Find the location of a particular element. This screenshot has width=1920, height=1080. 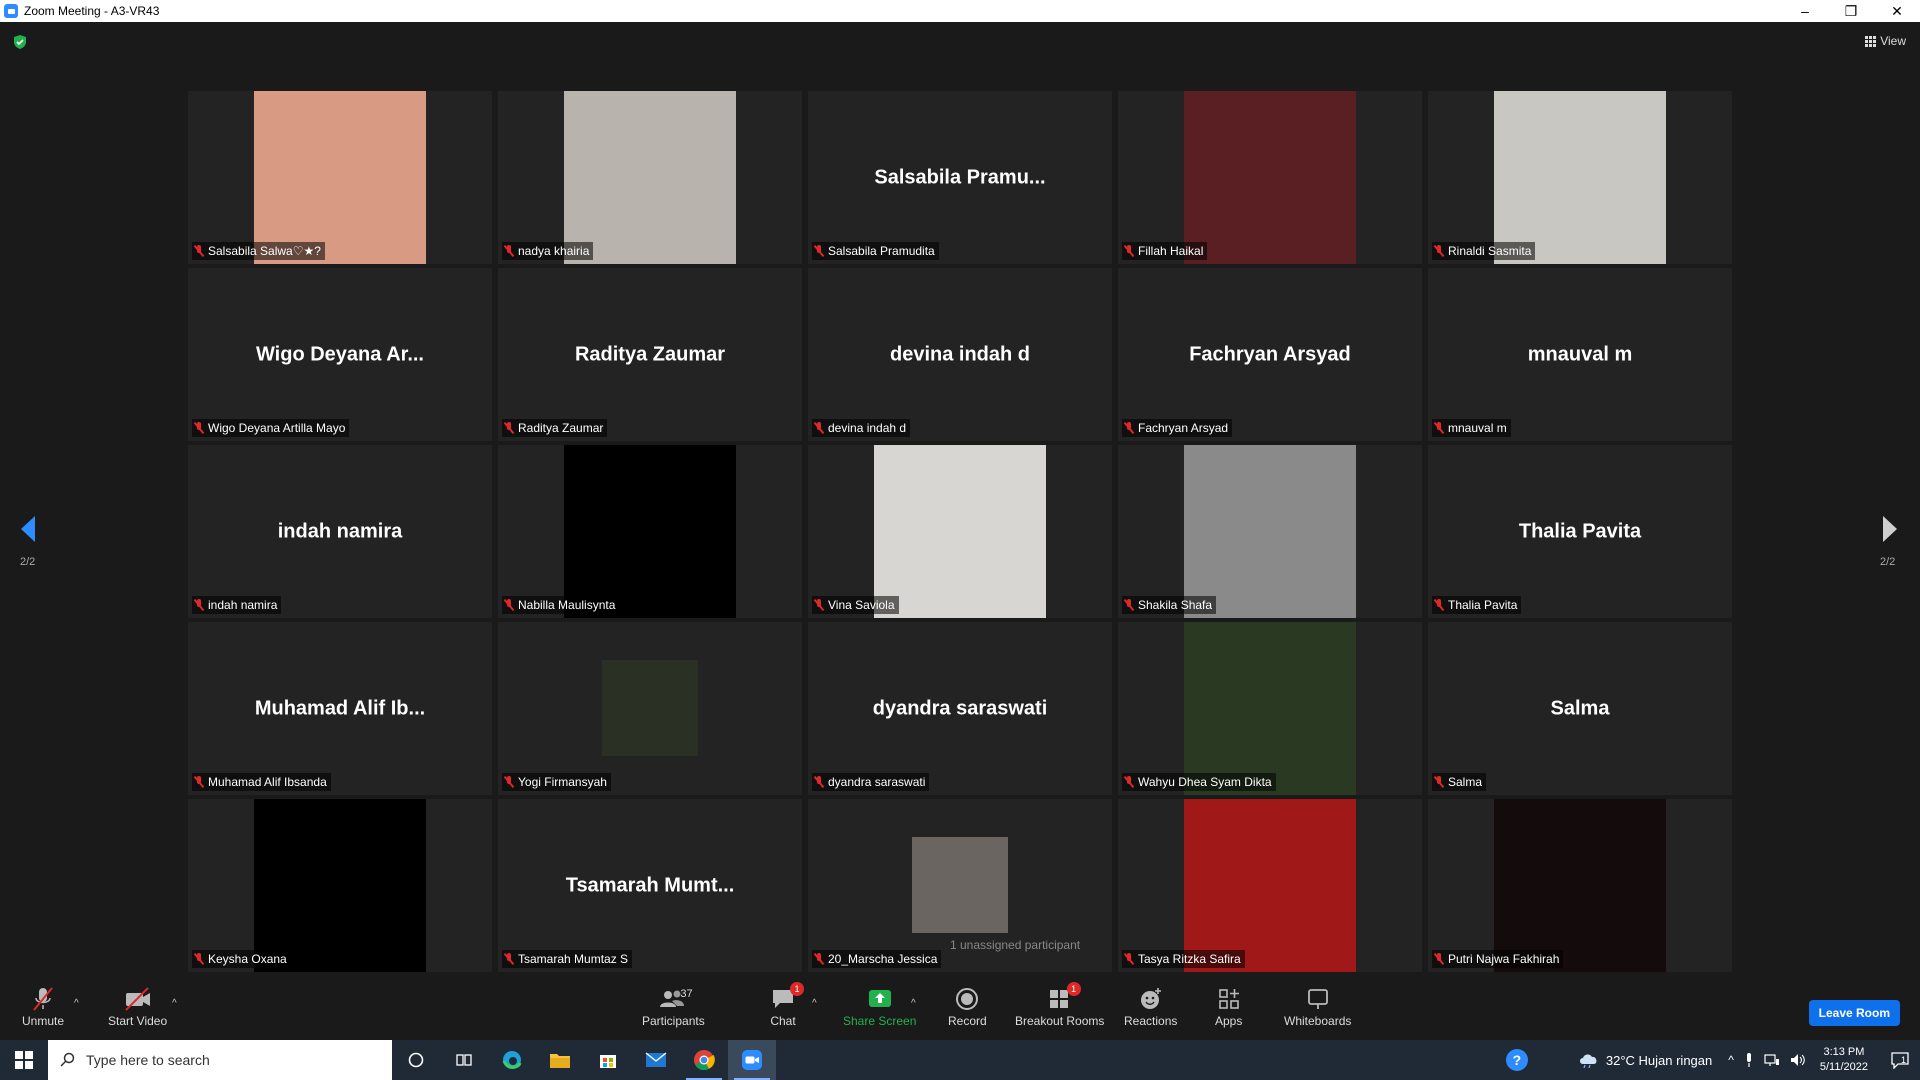

volume-icon is located at coordinates (1798, 1060).